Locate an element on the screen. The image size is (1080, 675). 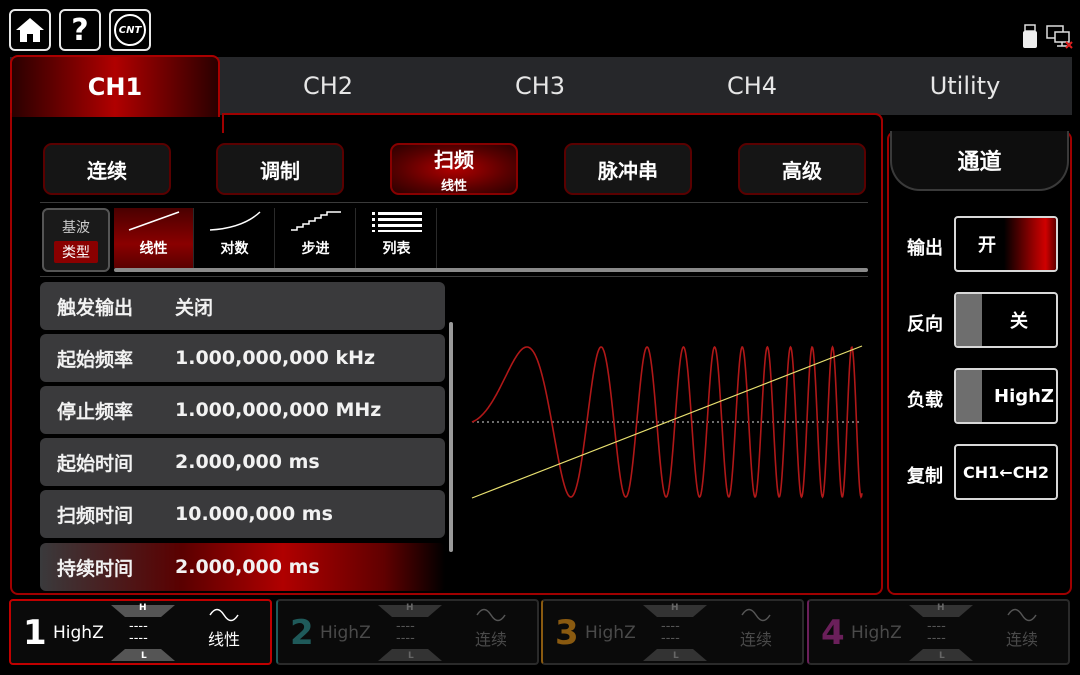
logo-text: CNT is located at coordinates (130, 30).